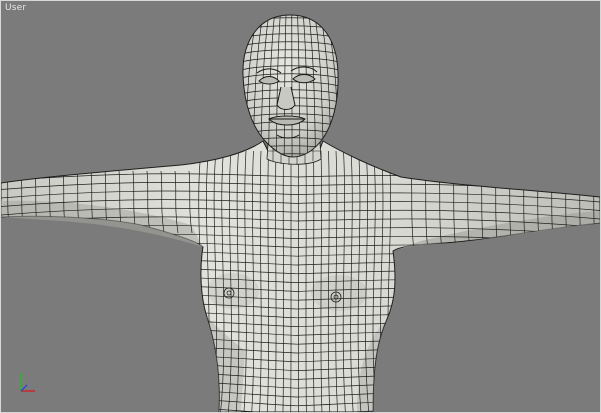 Image resolution: width=601 pixels, height=413 pixels. Describe the element at coordinates (24, 388) in the screenshot. I see `axis-z-line` at that location.